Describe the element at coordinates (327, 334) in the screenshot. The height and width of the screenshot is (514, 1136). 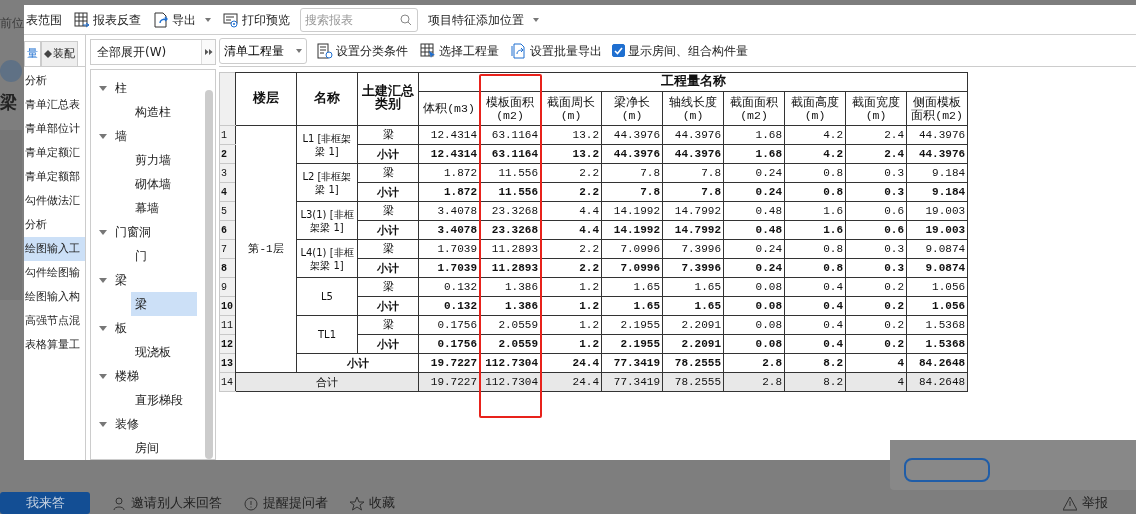
I see `table-cell: TL1` at that location.